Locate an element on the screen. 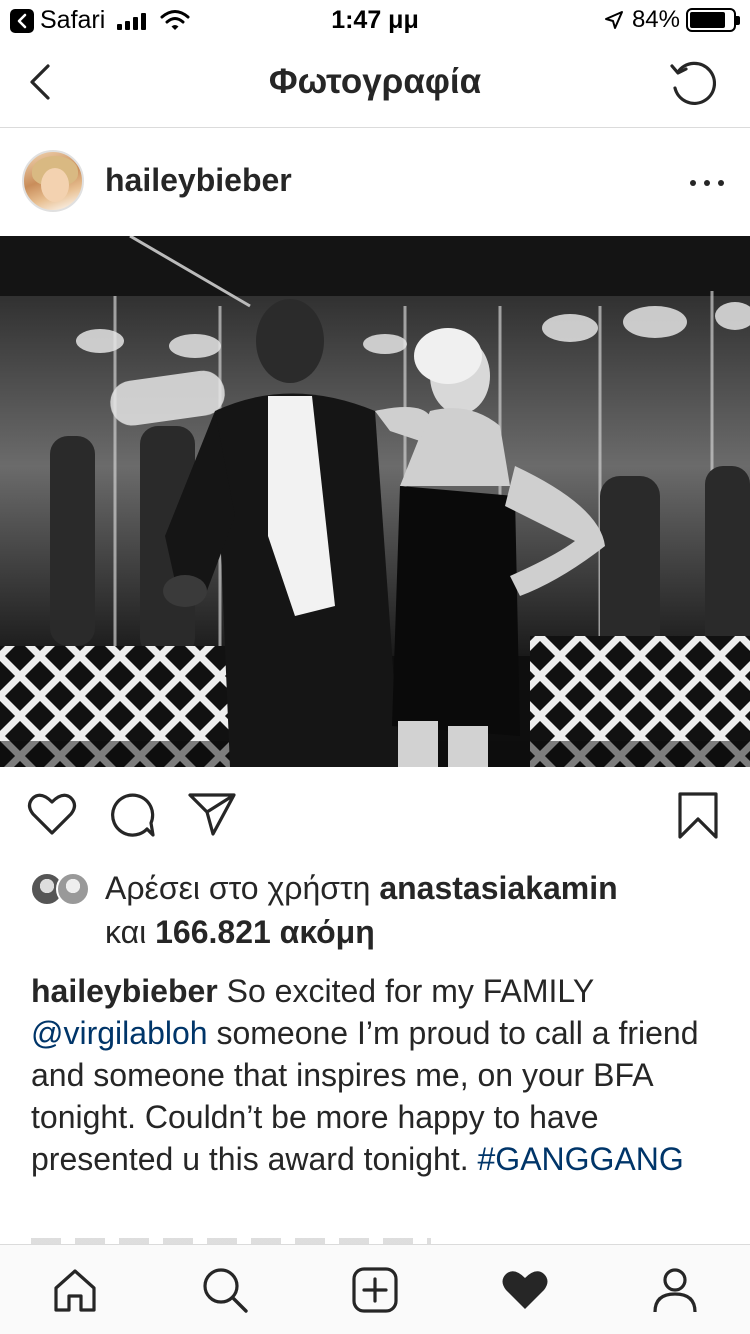 This screenshot has width=750, height=1334. battery-fill is located at coordinates (708, 20).